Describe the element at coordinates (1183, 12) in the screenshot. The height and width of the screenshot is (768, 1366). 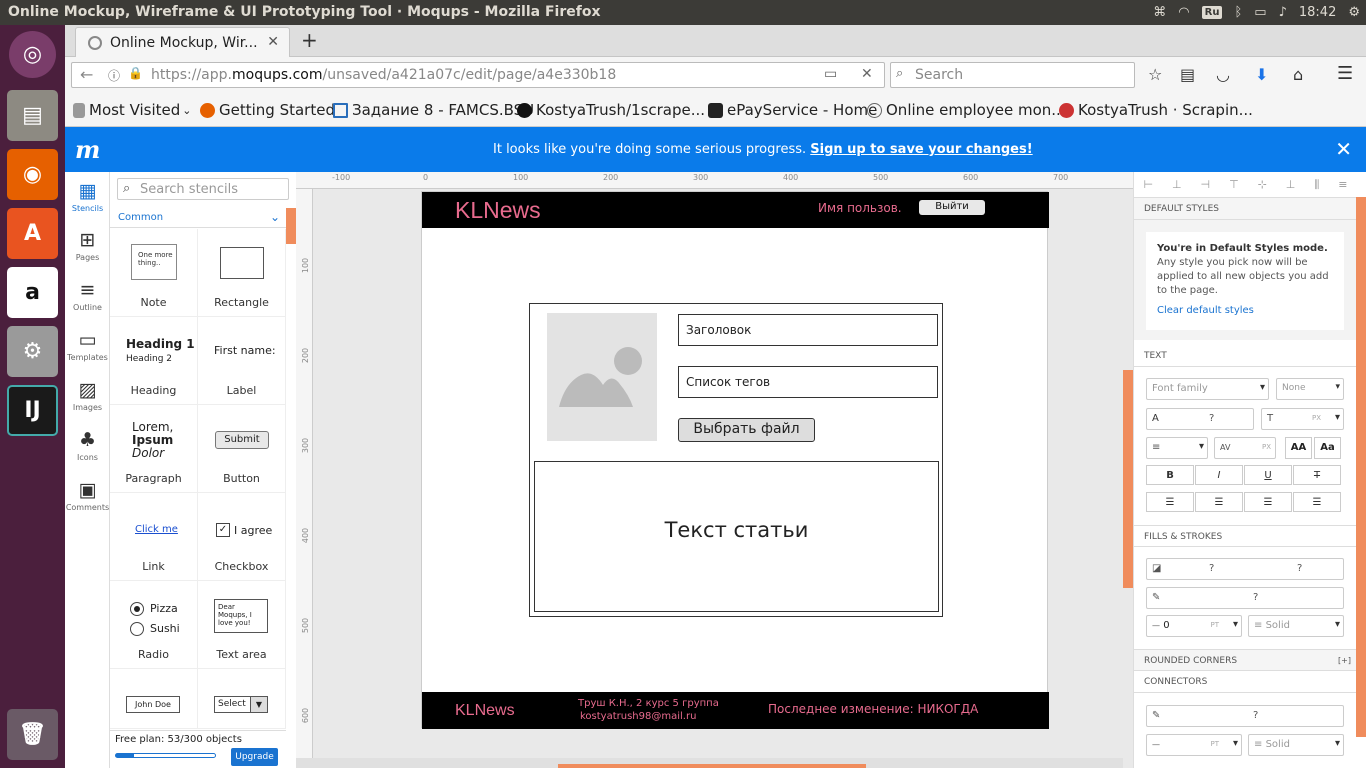
I see `wifi-icon: ◠` at that location.